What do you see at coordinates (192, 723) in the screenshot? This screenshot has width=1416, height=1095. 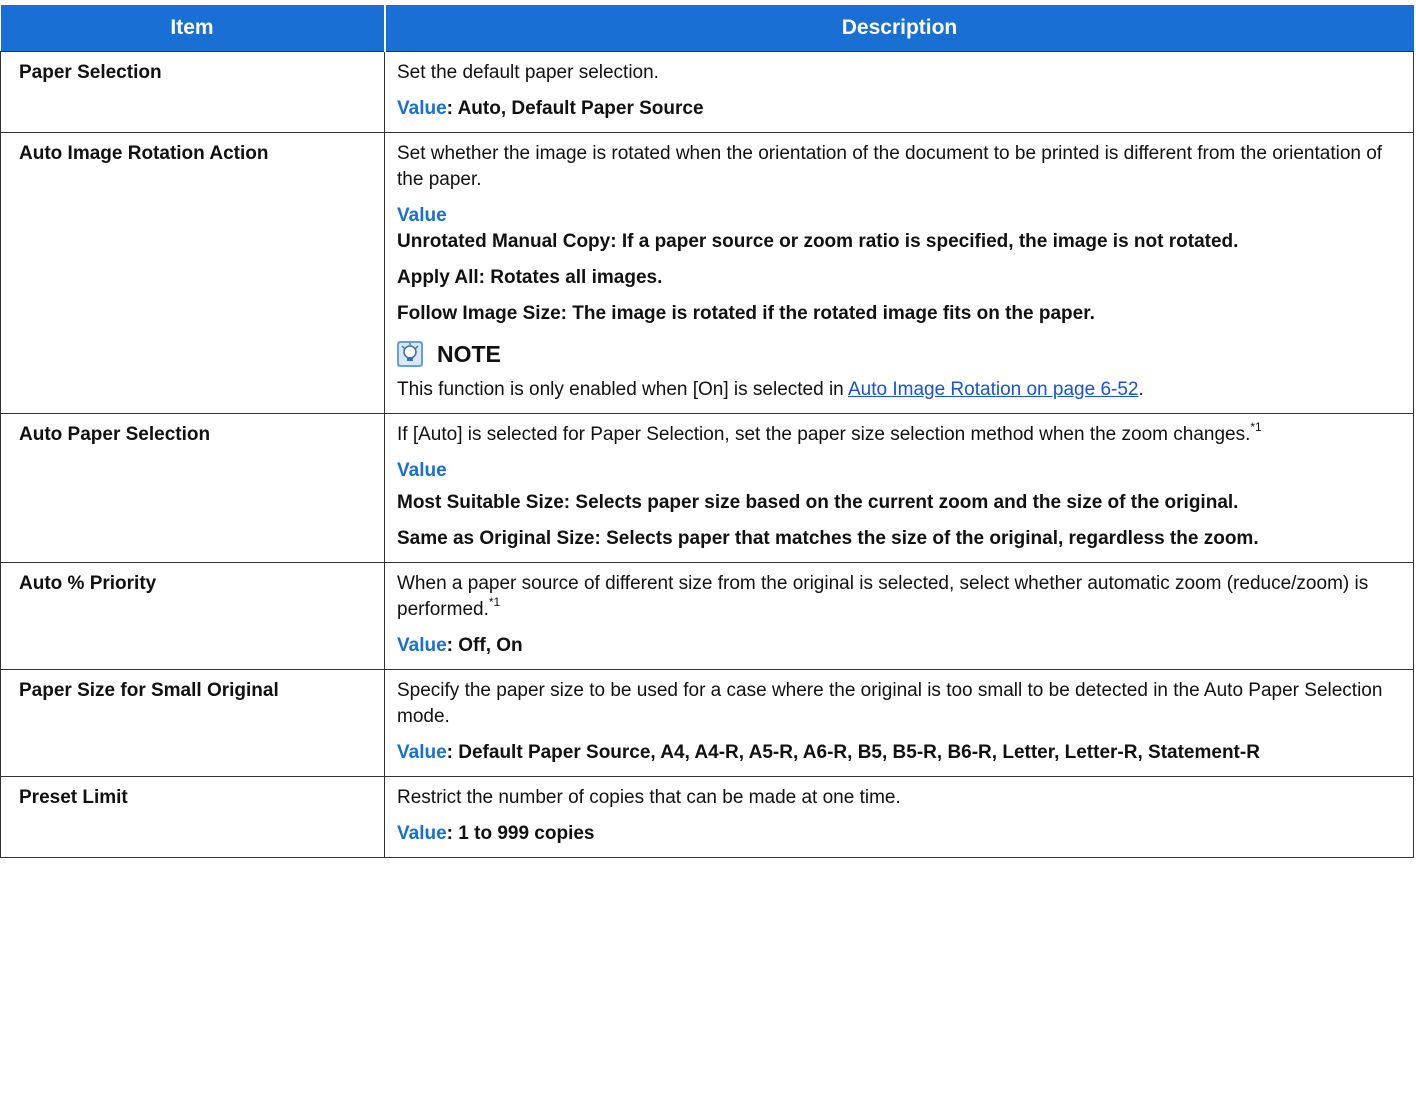 I see `item-name: Paper Size for Small Original` at bounding box center [192, 723].